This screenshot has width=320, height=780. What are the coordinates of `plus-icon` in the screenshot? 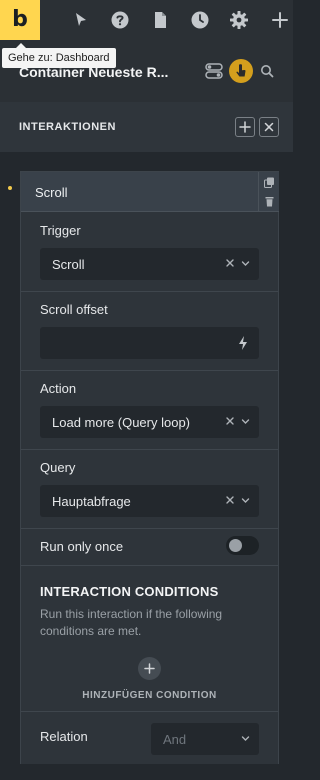 It's located at (280, 20).